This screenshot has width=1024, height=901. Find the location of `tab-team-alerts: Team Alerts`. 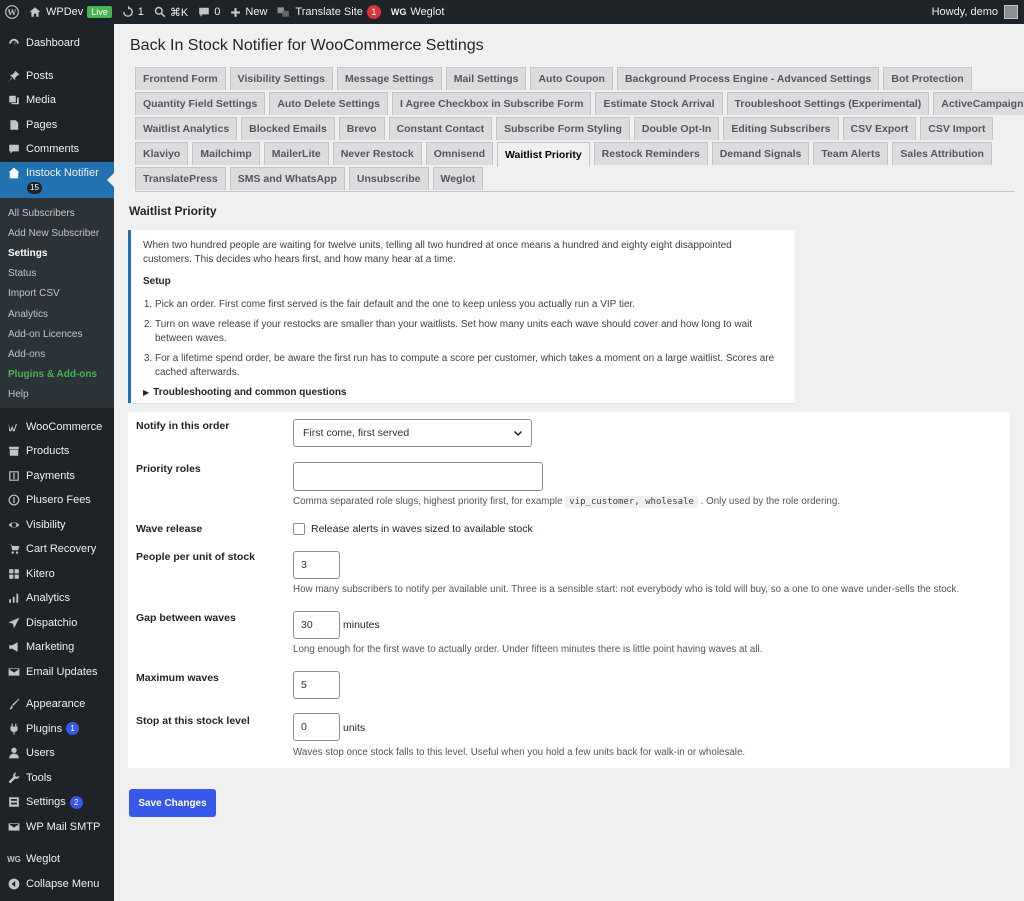

tab-team-alerts: Team Alerts is located at coordinates (851, 153).